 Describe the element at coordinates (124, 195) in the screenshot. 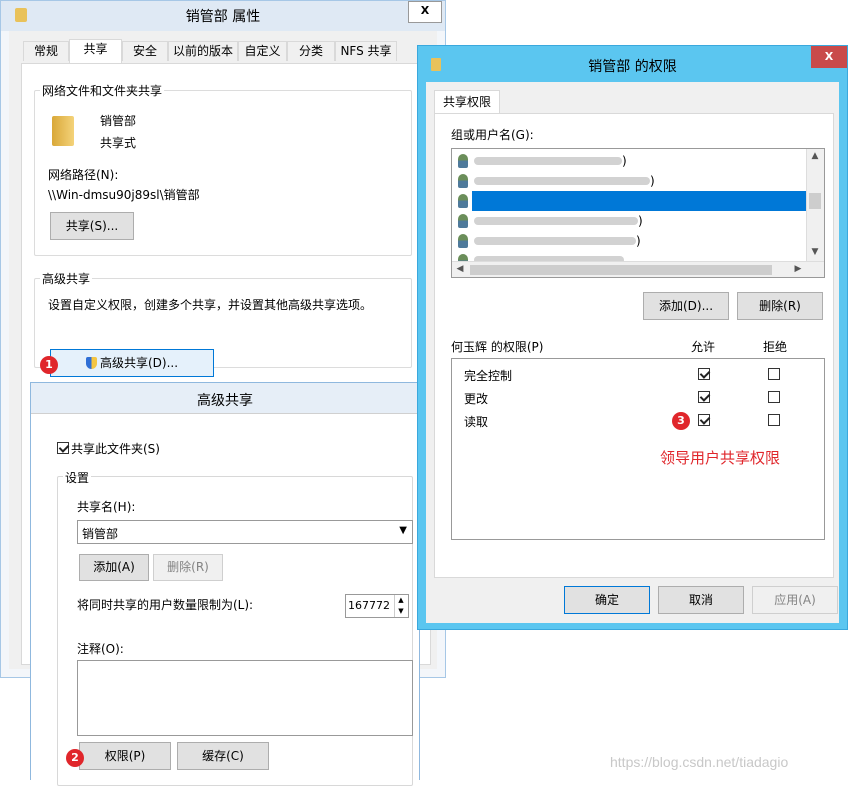

I see `network-path-value: \\Win-dmsu90j89sl\销管部` at that location.